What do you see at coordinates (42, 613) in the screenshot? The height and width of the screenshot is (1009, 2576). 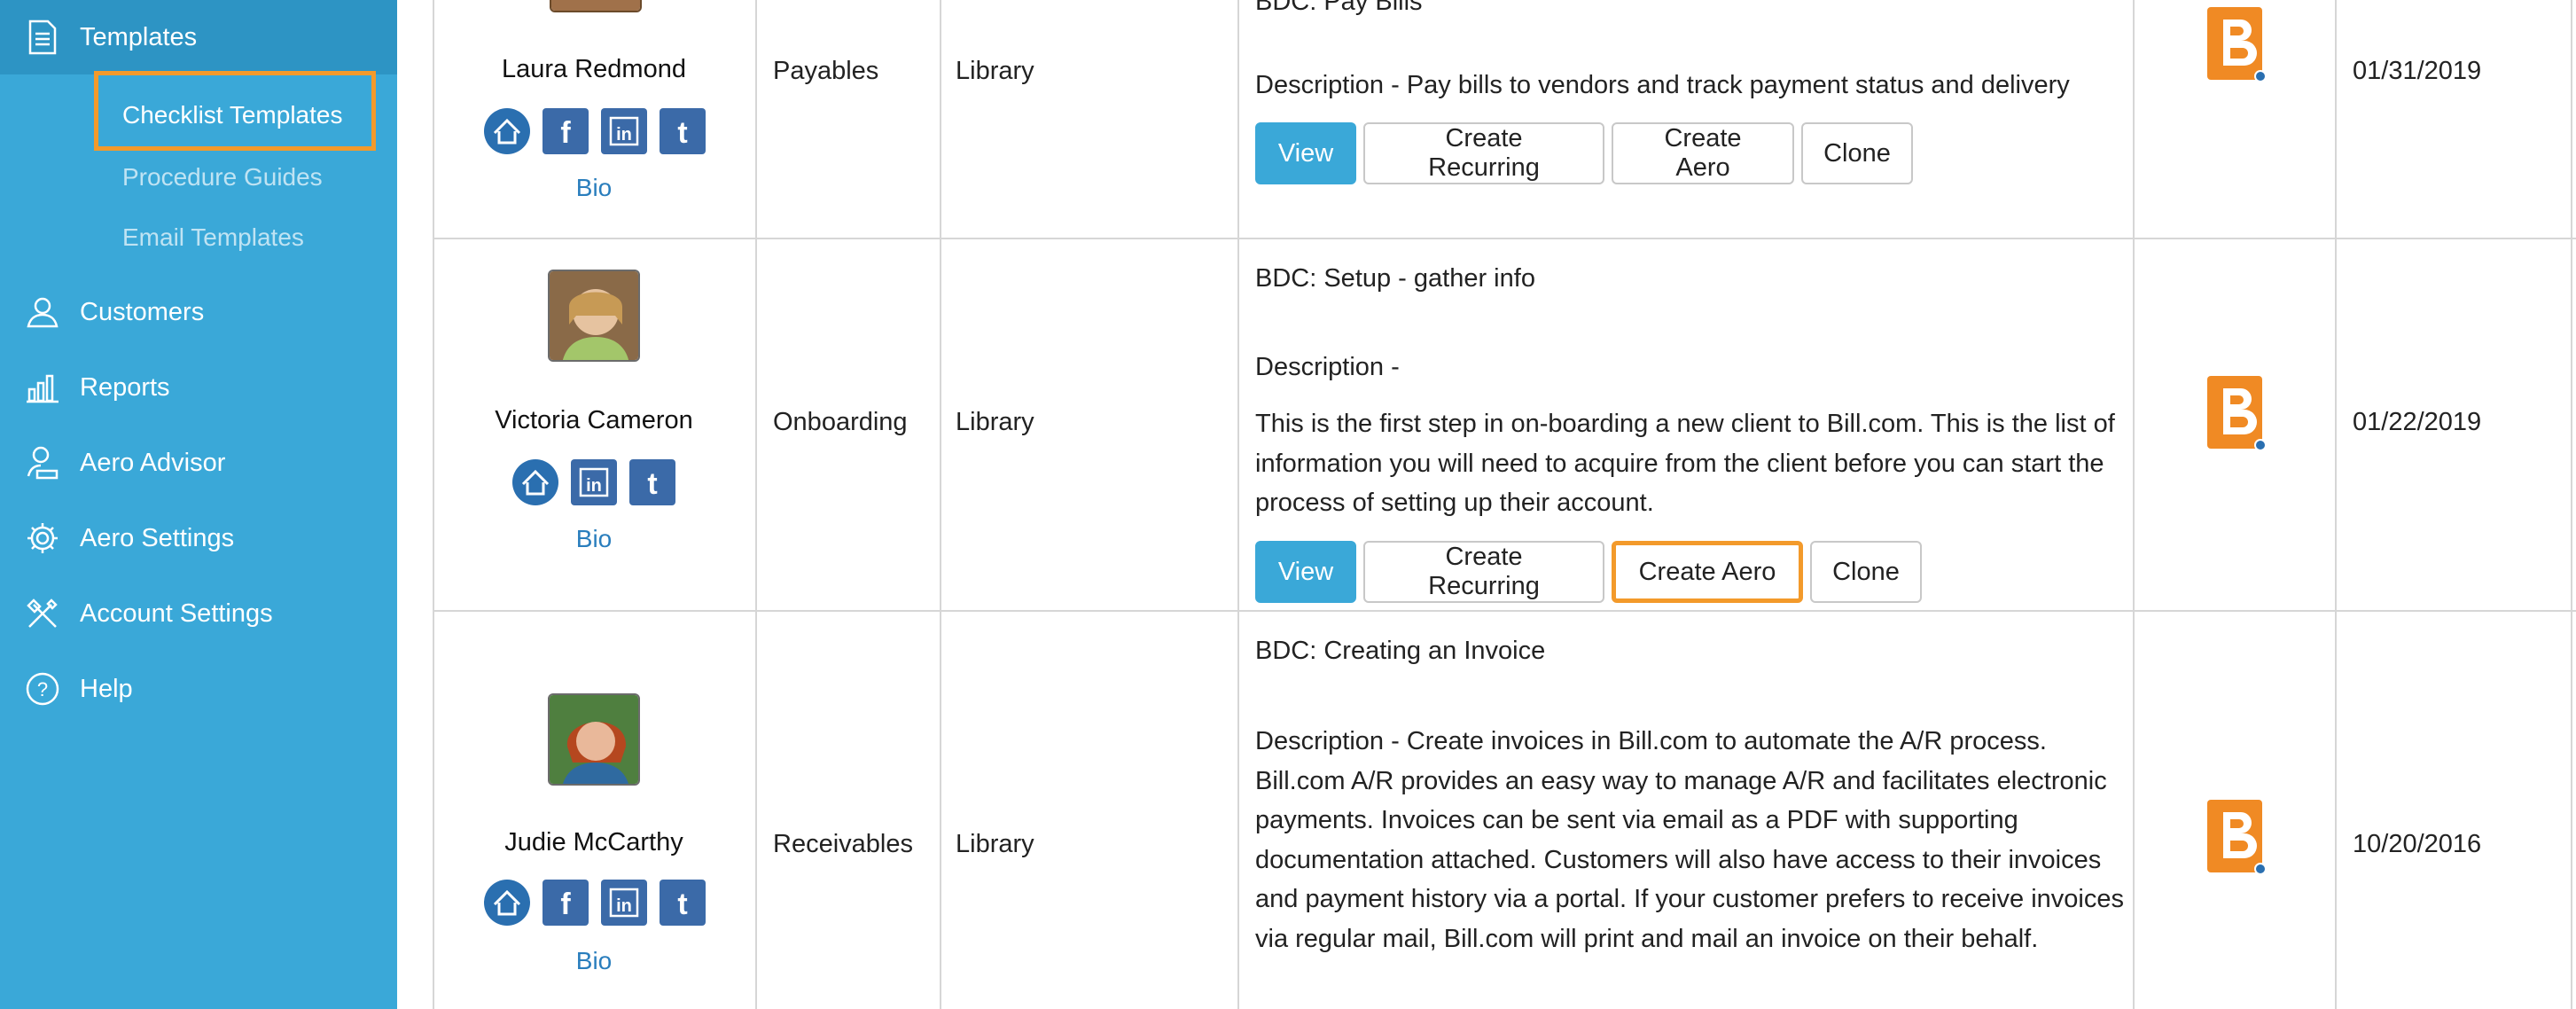 I see `tools-icon` at bounding box center [42, 613].